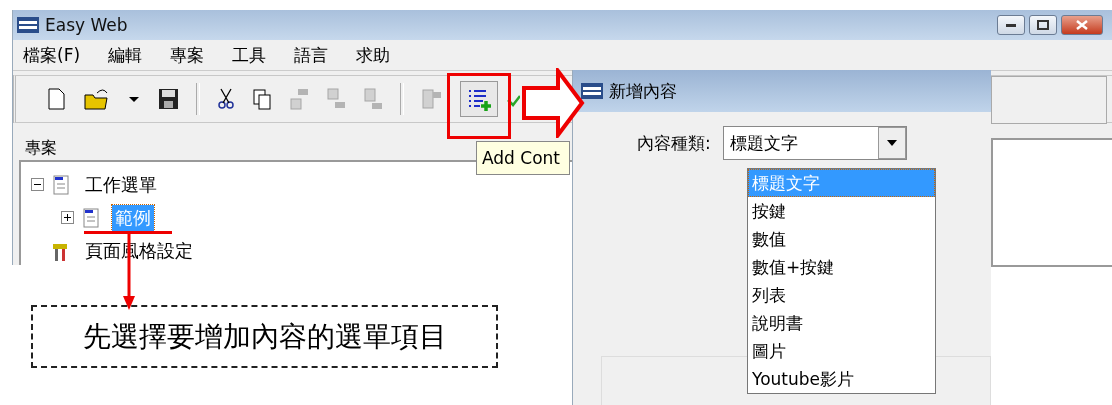 The image size is (1112, 405). Describe the element at coordinates (86, 25) in the screenshot. I see `window-title: Easy Web` at that location.